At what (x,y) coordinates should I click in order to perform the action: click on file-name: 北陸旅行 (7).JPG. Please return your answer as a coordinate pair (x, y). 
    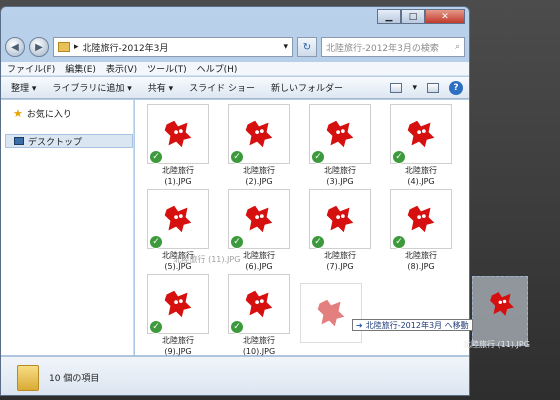
    Looking at the image, I should click on (340, 261).